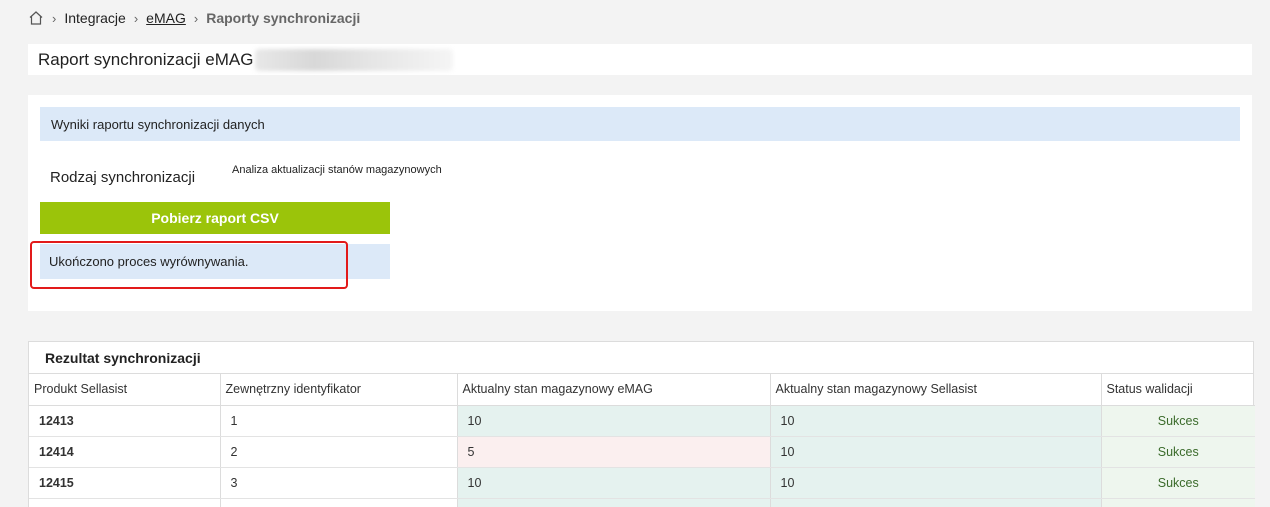 This screenshot has width=1270, height=507. Describe the element at coordinates (36, 18) in the screenshot. I see `home-icon` at that location.